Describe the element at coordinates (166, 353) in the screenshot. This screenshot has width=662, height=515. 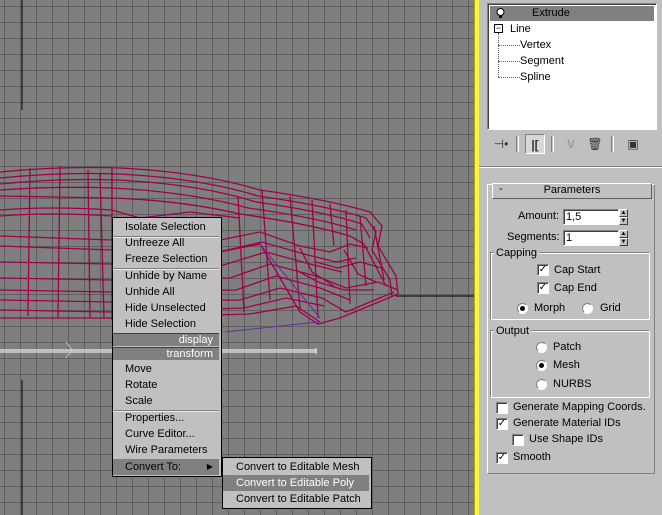
I see `quad-header-transform: transform` at that location.